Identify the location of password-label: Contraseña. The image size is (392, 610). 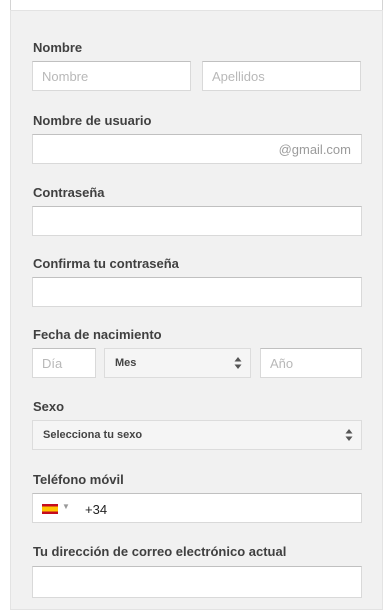
(69, 192).